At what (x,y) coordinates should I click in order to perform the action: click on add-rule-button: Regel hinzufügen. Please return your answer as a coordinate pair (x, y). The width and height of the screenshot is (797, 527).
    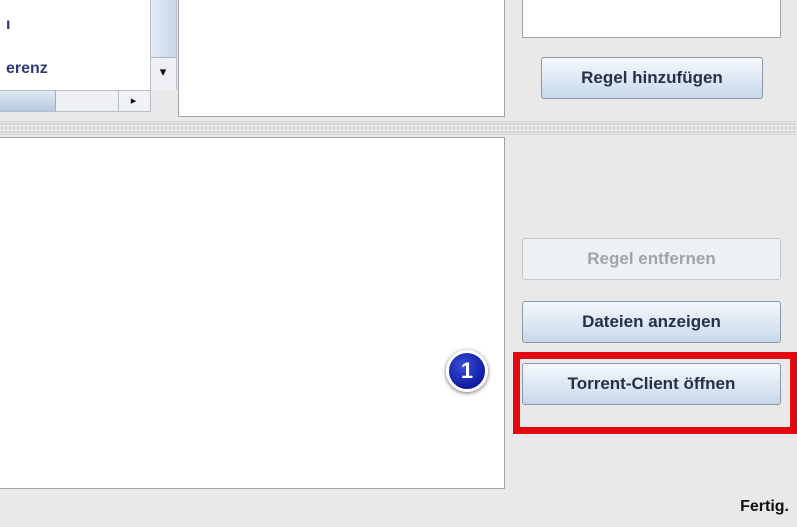
    Looking at the image, I should click on (652, 78).